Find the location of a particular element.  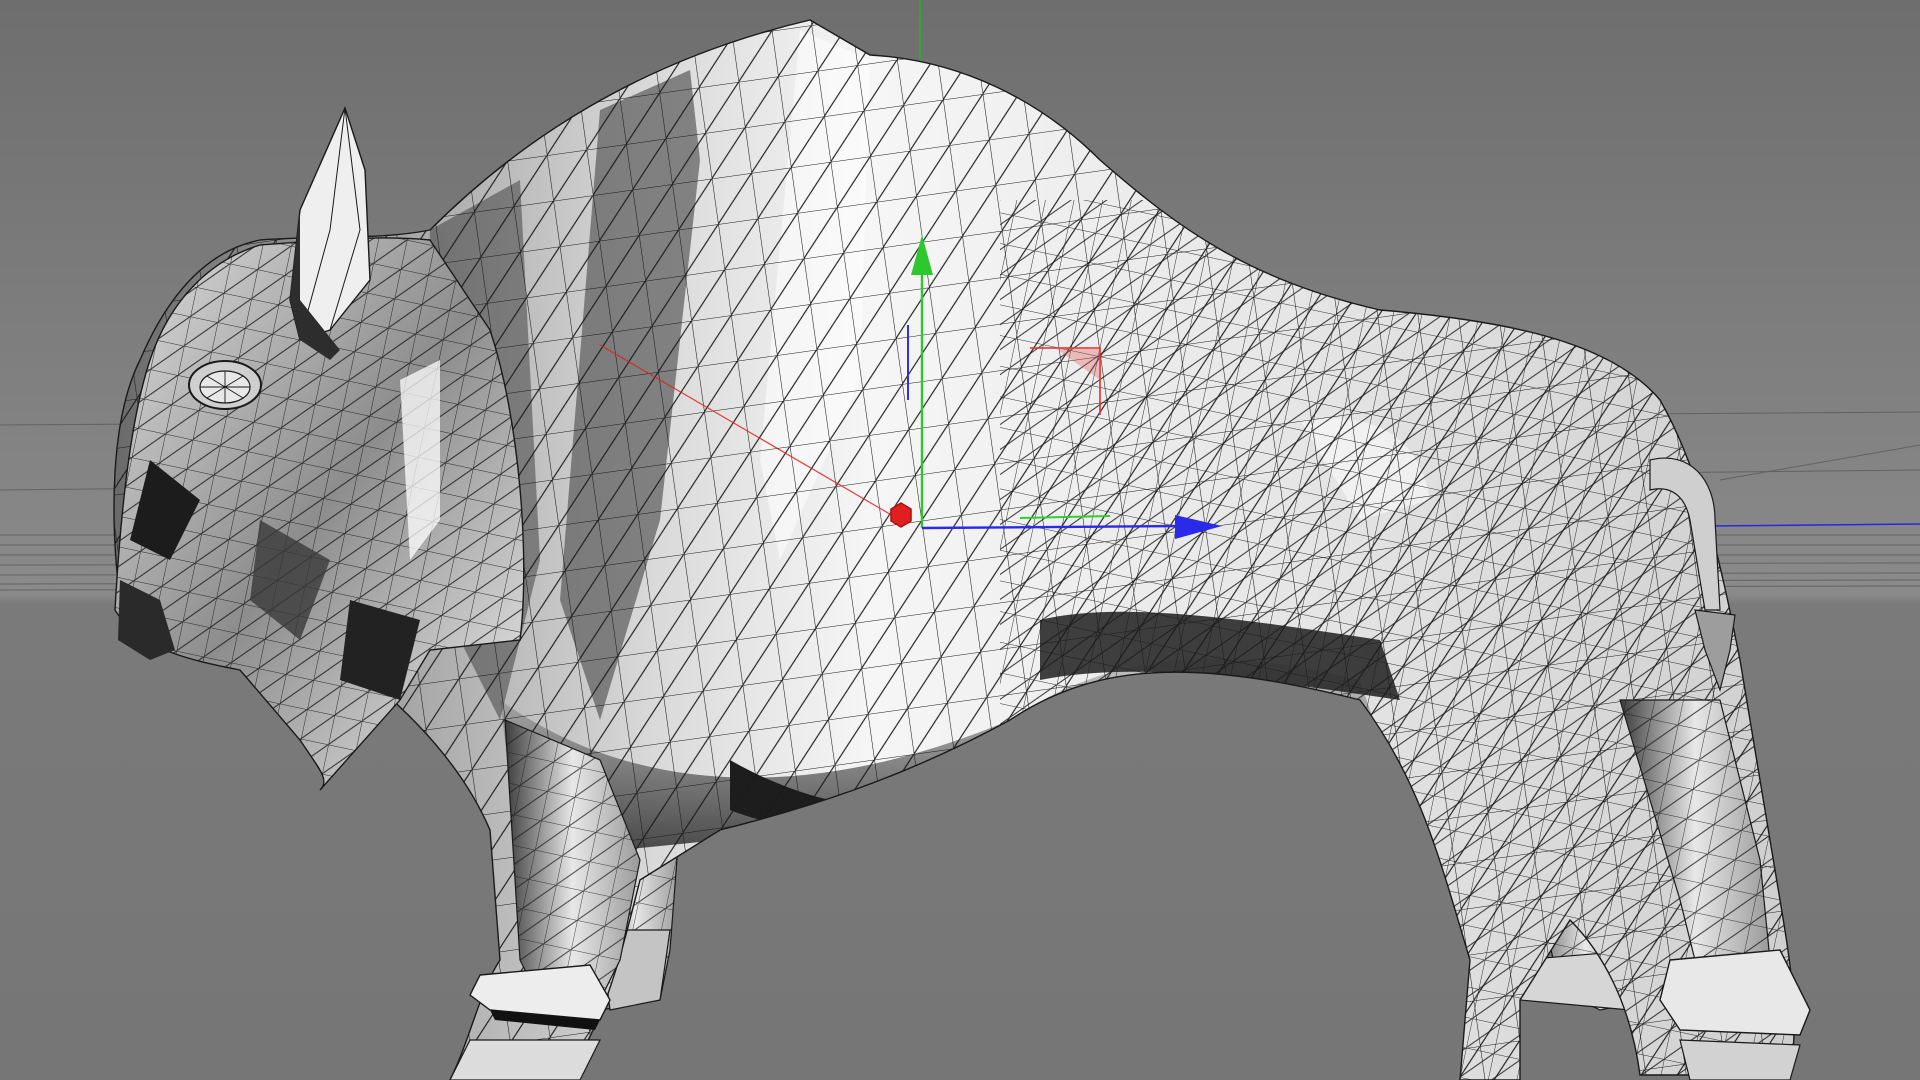

gizmo-pivot-point is located at coordinates (901, 515).